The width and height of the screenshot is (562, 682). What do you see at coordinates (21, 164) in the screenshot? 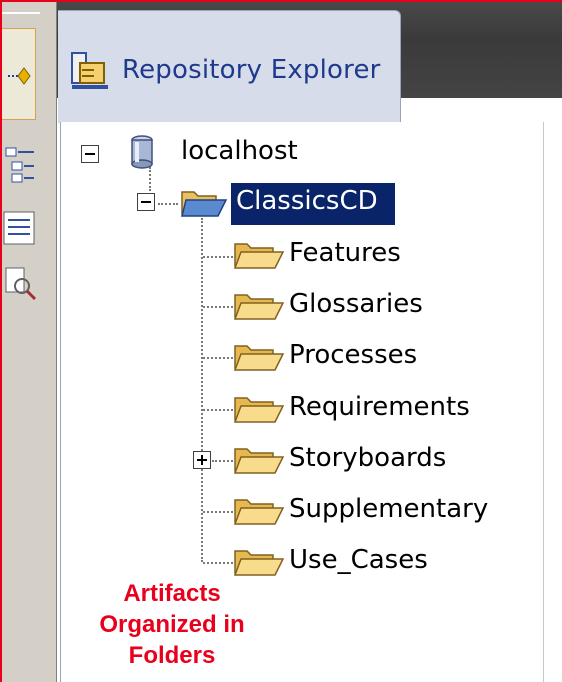
I see `outline-icon` at bounding box center [21, 164].